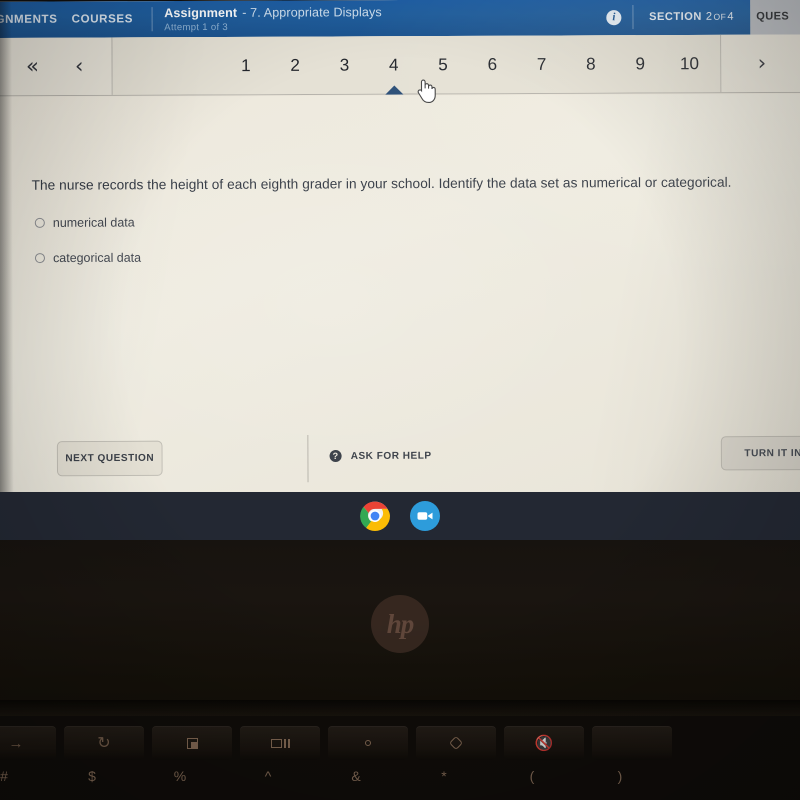 This screenshot has height=800, width=800. I want to click on page-2: 2, so click(294, 65).